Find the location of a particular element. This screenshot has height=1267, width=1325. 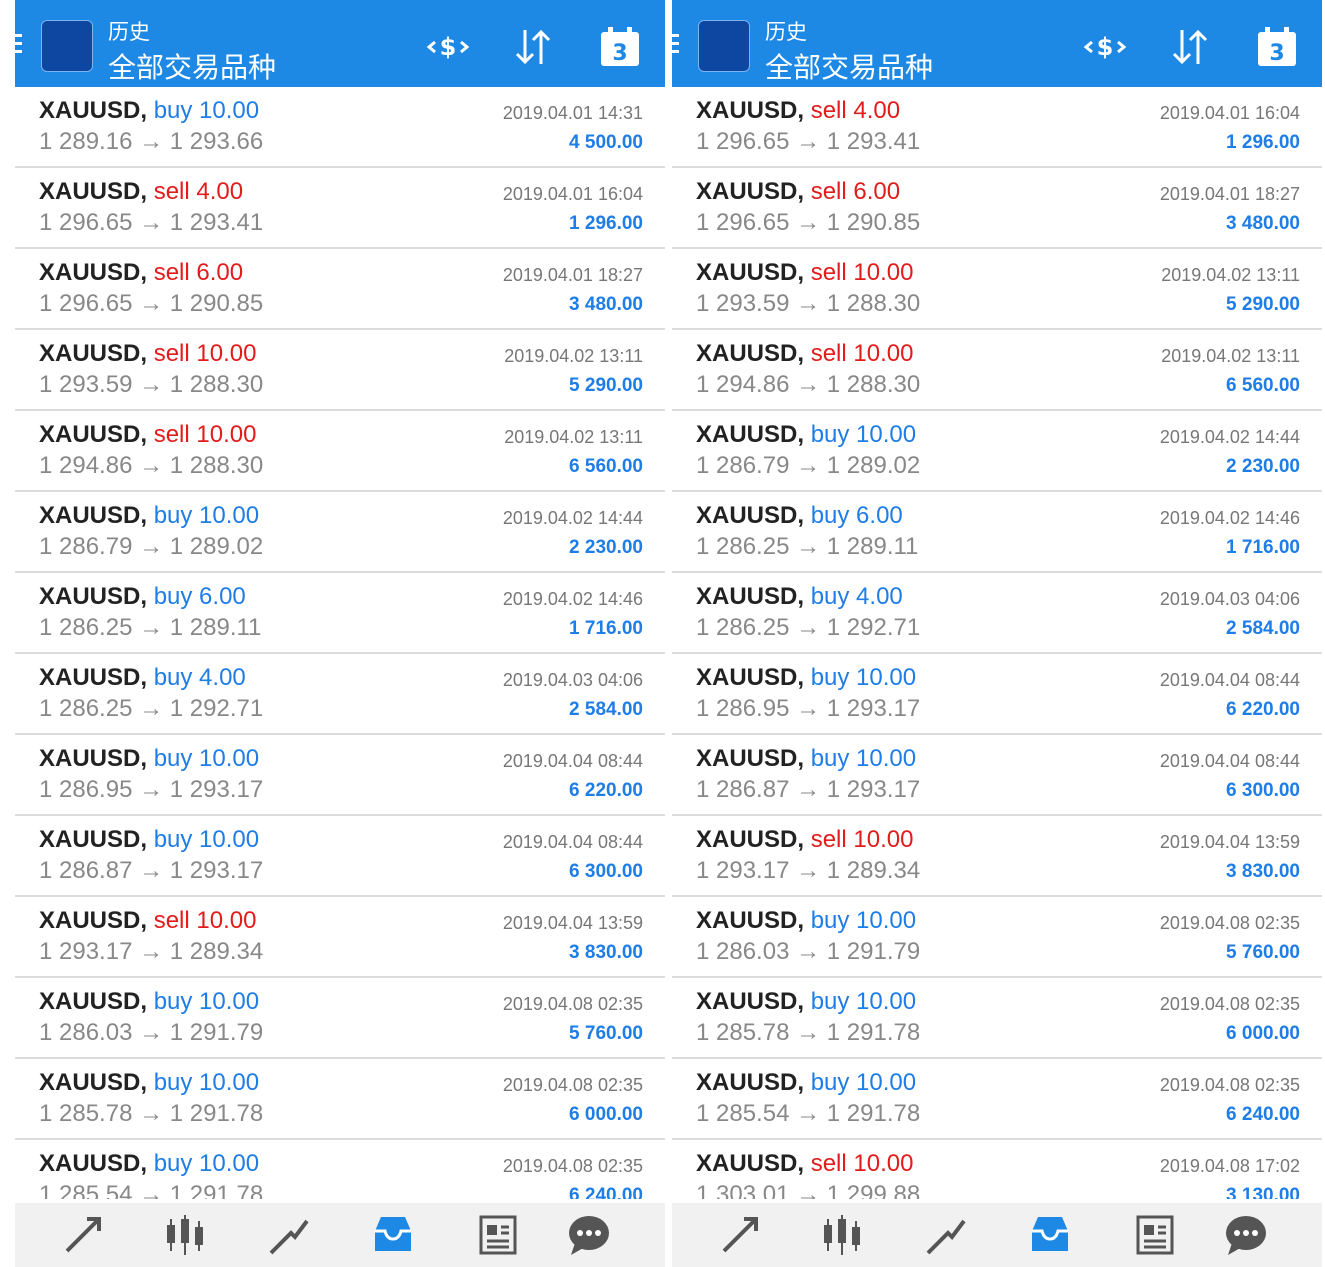

trade-prices: 1 286.87 → 1 293.17 is located at coordinates (151, 870).